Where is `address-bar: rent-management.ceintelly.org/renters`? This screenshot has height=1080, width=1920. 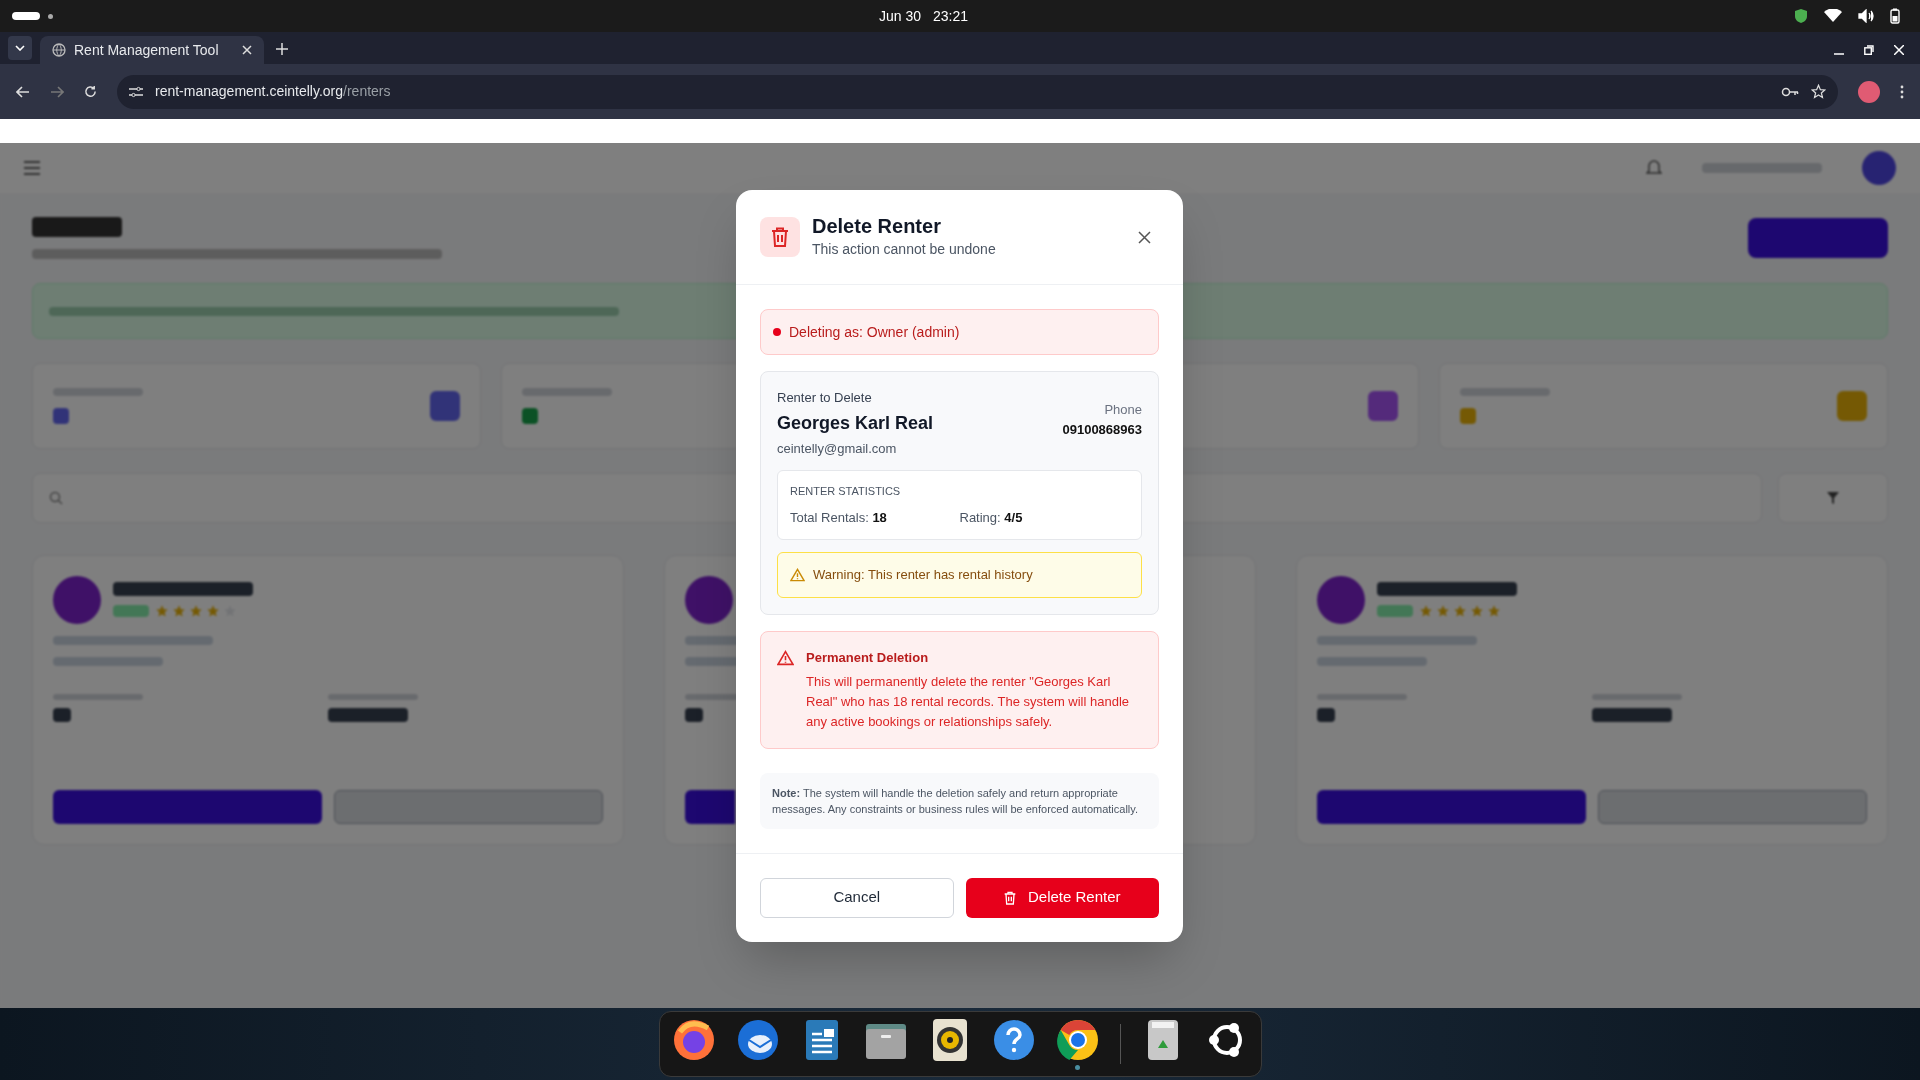 address-bar: rent-management.ceintelly.org/renters is located at coordinates (977, 91).